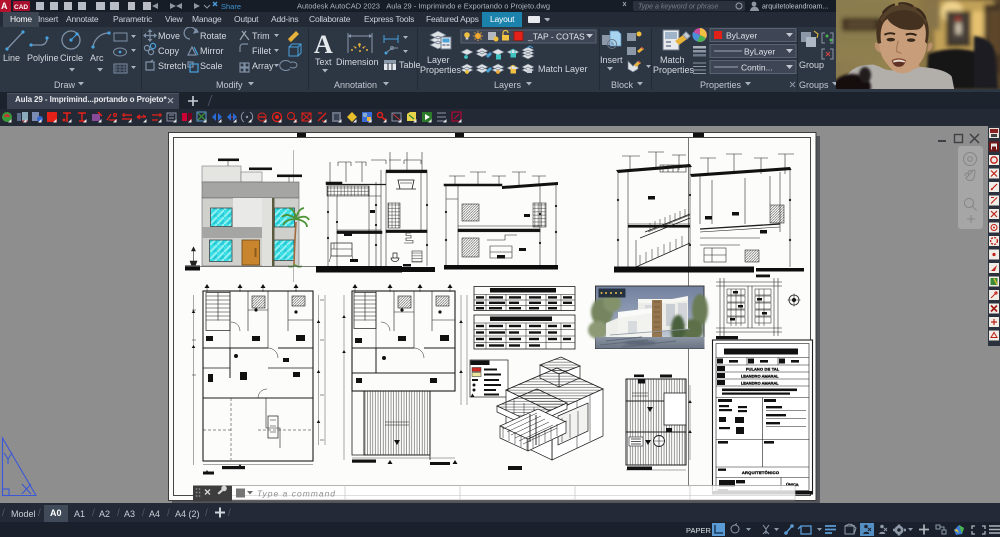  What do you see at coordinates (698, 530) in the screenshot?
I see `svg-text: PAPER` at bounding box center [698, 530].